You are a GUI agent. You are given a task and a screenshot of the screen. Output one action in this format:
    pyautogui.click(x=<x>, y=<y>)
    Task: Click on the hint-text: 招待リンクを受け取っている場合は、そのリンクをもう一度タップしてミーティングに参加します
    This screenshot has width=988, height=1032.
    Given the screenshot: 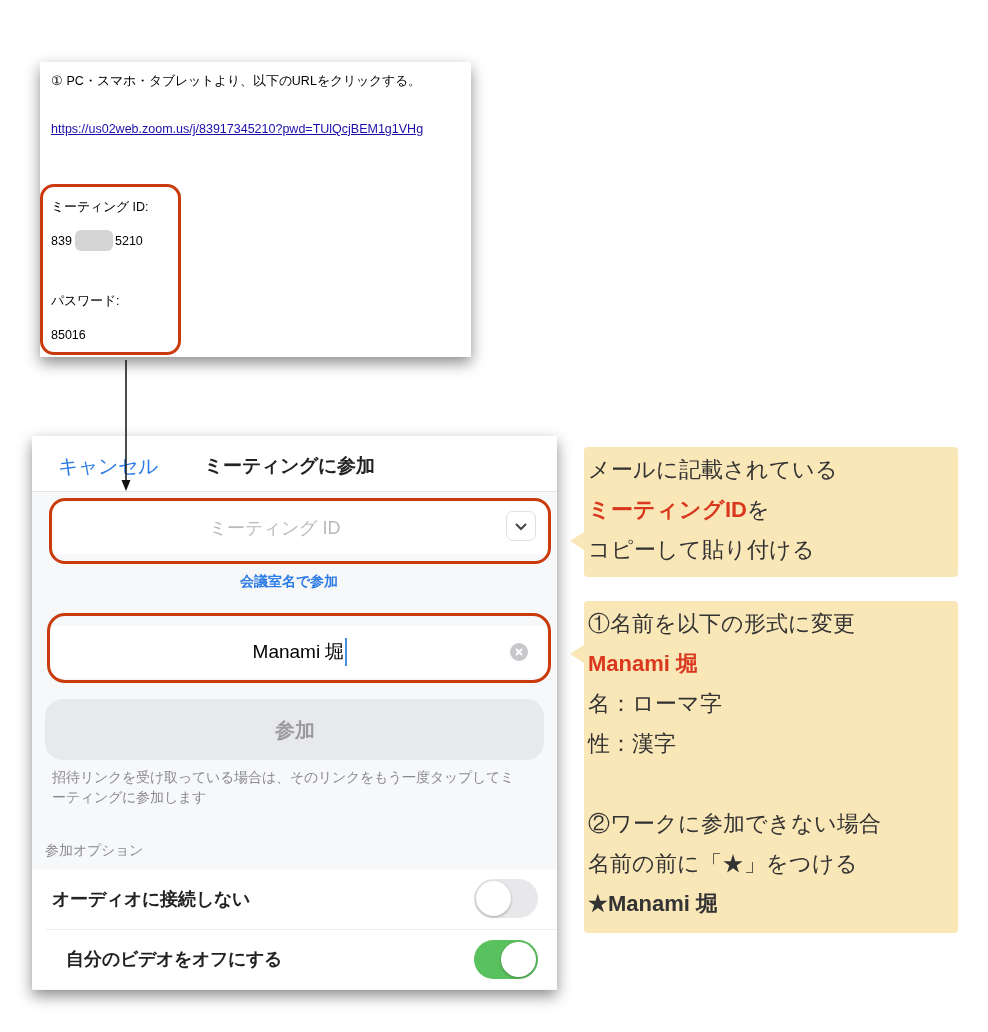 What is the action you would take?
    pyautogui.click(x=283, y=787)
    